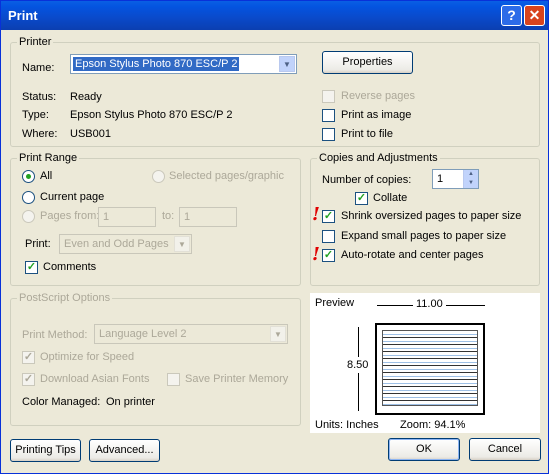 This screenshot has width=549, height=474. What do you see at coordinates (347, 425) in the screenshot?
I see `units-label: Units: Inches` at bounding box center [347, 425].